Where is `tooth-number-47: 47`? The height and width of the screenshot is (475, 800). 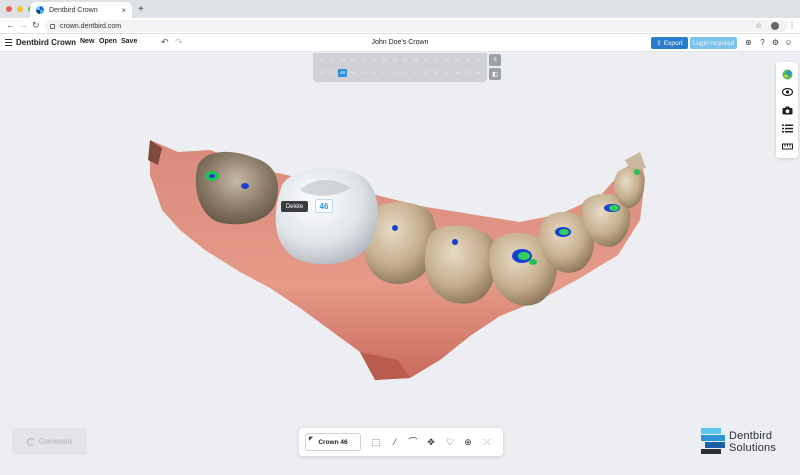
tooth-number-47: 47 is located at coordinates (331, 73).